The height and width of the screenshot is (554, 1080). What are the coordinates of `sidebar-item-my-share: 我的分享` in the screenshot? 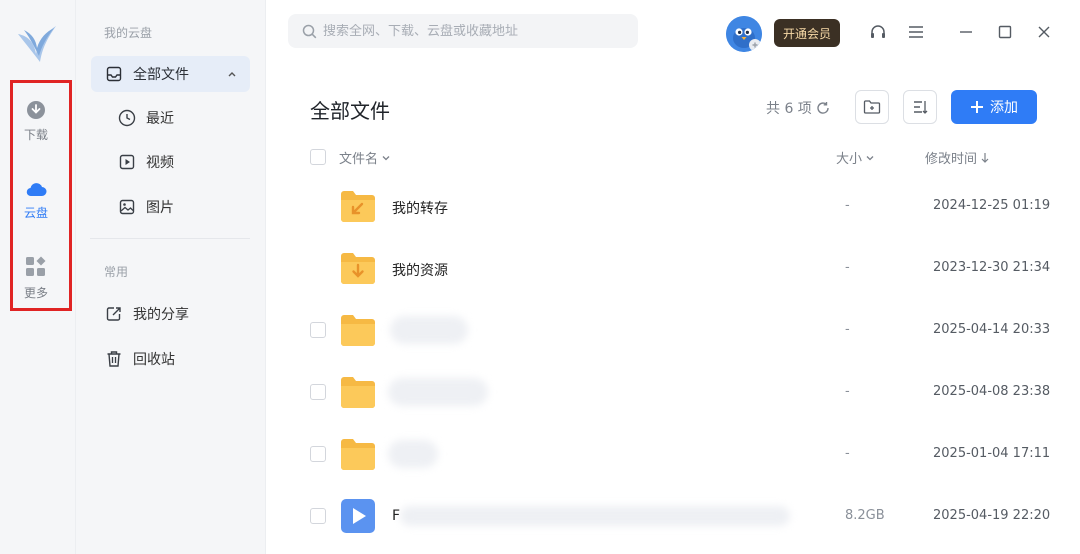 It's located at (147, 314).